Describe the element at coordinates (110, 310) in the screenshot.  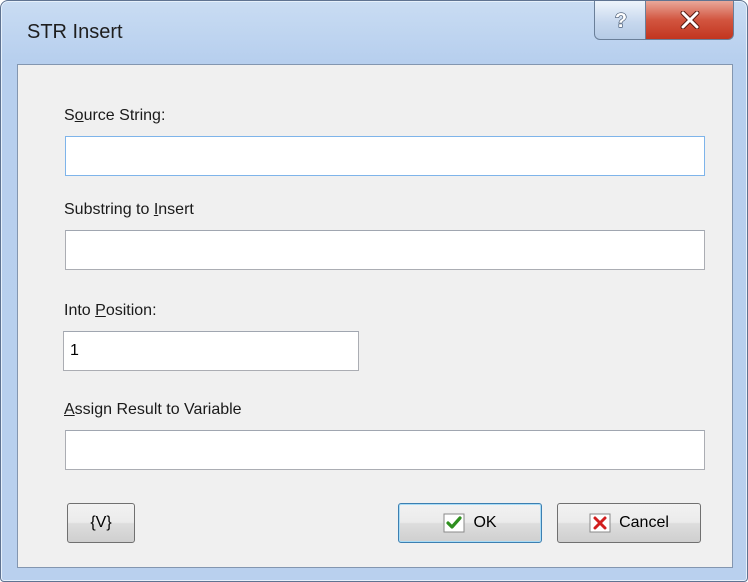
I see `into-position-label: Into Position:` at that location.